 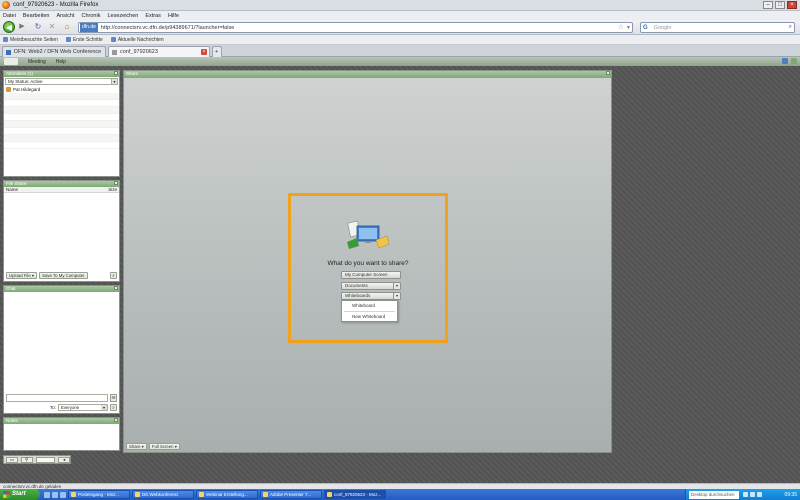 What do you see at coordinates (368, 263) in the screenshot?
I see `share-dialog-title: What do you want to share?` at bounding box center [368, 263].